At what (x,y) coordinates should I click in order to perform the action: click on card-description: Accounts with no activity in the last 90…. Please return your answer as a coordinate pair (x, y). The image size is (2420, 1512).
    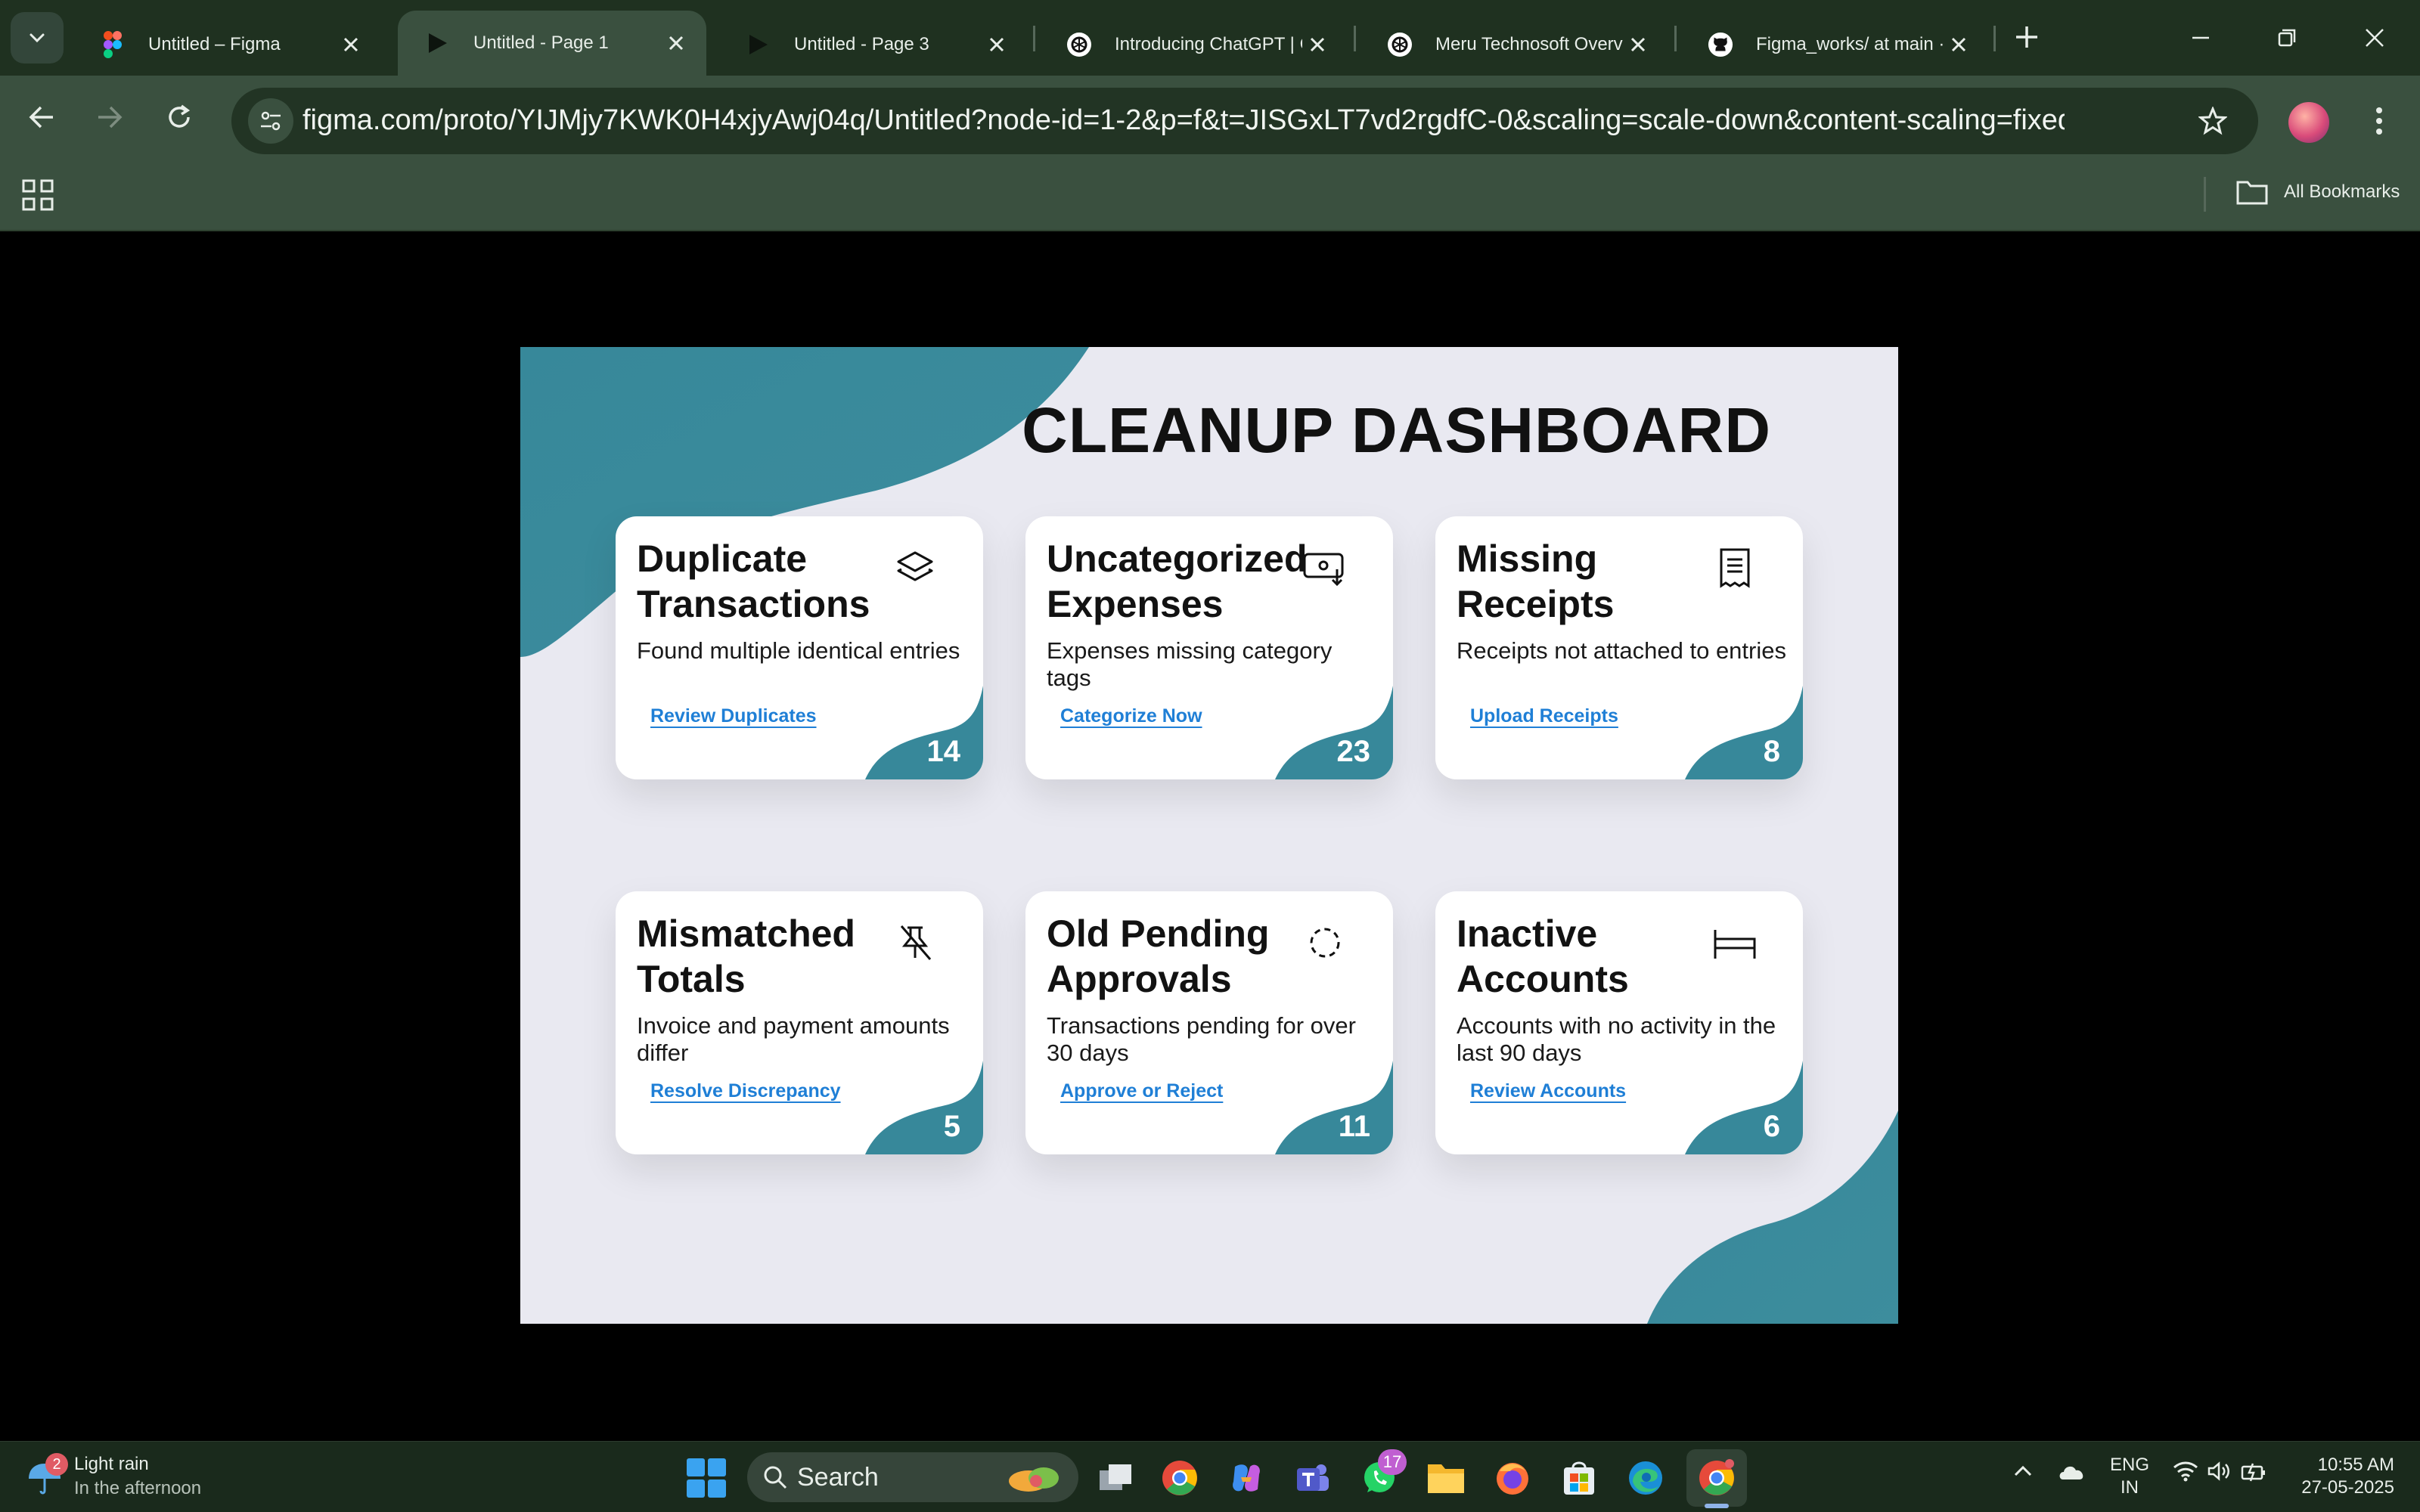
    Looking at the image, I should click on (1616, 1039).